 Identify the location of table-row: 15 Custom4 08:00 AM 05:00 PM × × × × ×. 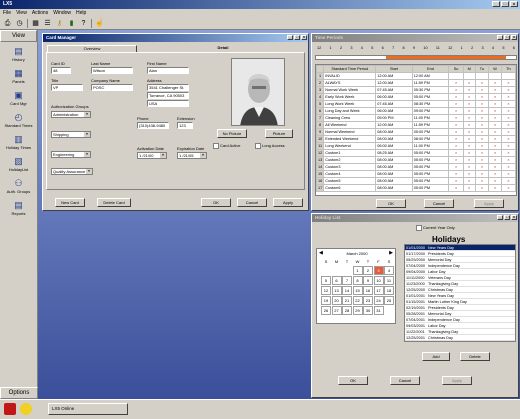
(416, 174).